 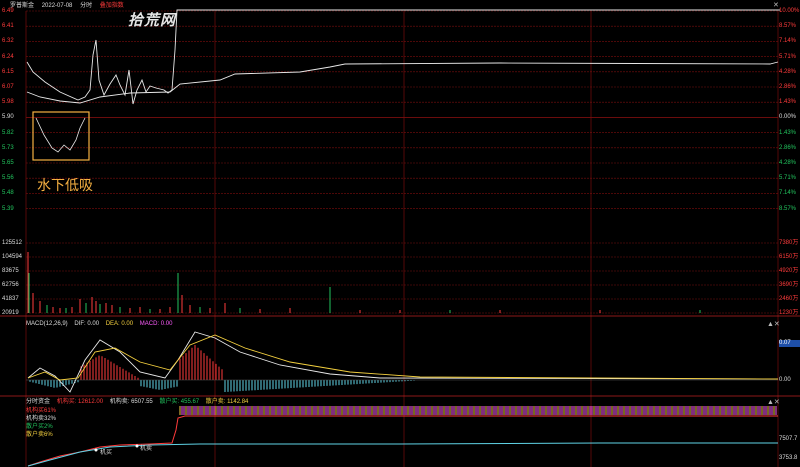 I want to click on fund-legend: 机构买61% 机构卖32% 散户买2% 散户卖6%, so click(x=41, y=423).